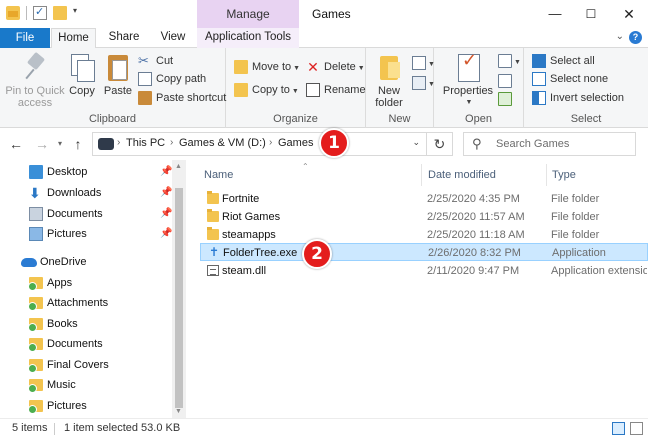 The width and height of the screenshot is (648, 438). What do you see at coordinates (336, 90) in the screenshot?
I see `rename-button: Rename` at bounding box center [336, 90].